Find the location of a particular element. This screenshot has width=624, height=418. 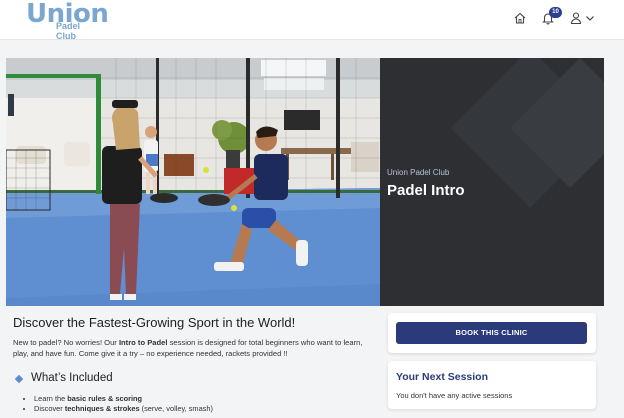

union-padel-club-logo: Union Padel Club is located at coordinates (67, 20).